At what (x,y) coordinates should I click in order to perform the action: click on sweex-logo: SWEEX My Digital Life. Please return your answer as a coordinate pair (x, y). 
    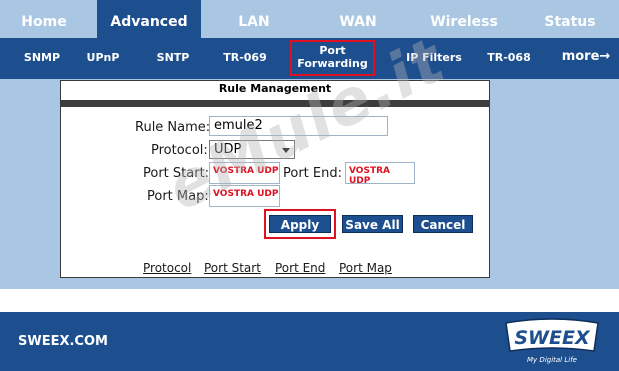
    Looking at the image, I should click on (552, 341).